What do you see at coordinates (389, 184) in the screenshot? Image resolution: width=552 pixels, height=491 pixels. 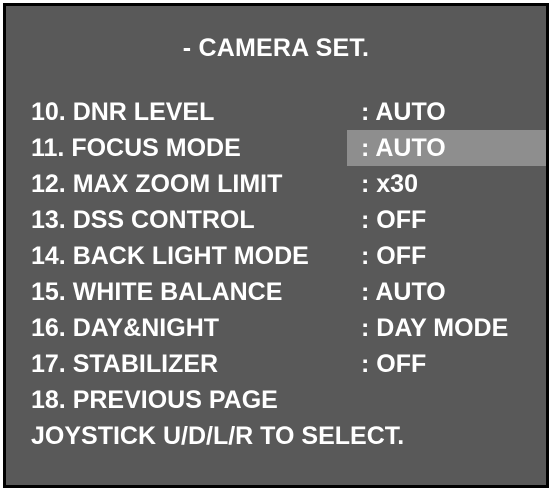 I see `menu-item-value: : x30` at bounding box center [389, 184].